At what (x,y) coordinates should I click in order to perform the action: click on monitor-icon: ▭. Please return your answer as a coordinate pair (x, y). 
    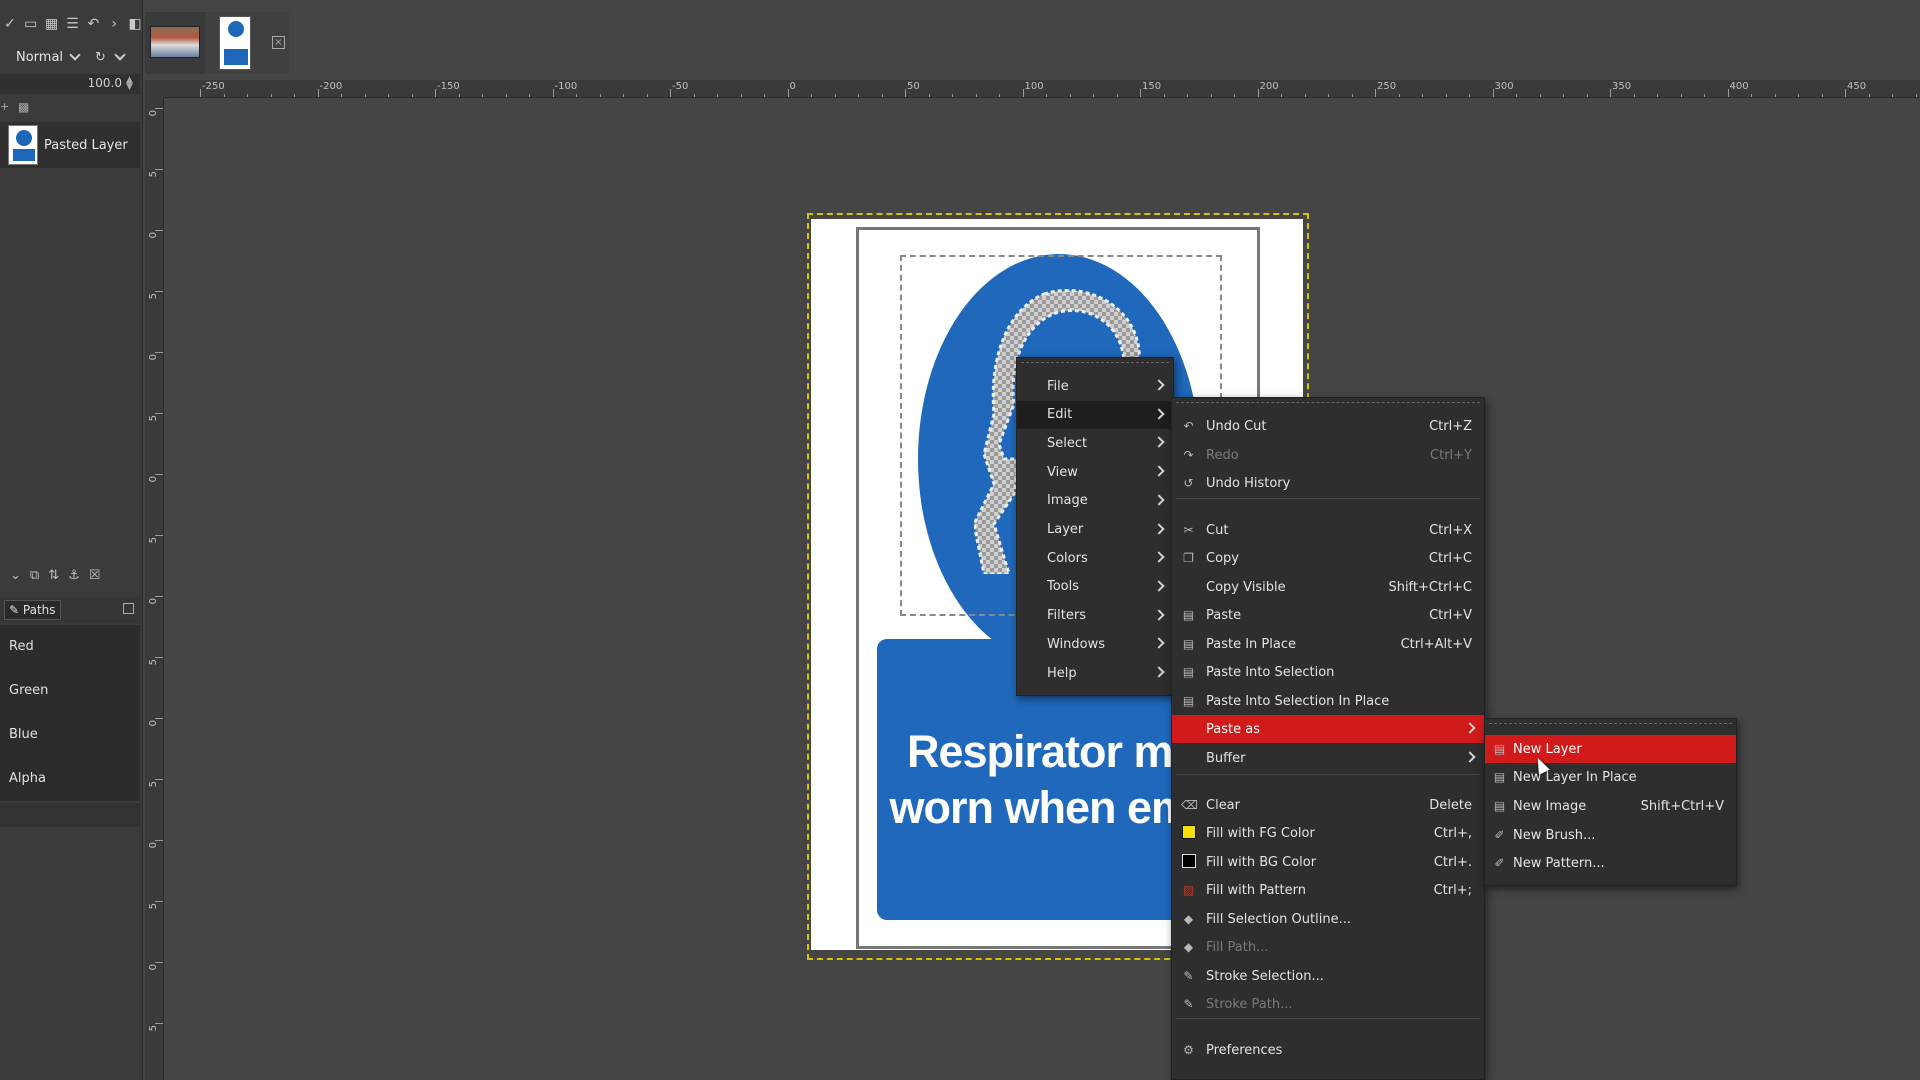
    Looking at the image, I should click on (31, 24).